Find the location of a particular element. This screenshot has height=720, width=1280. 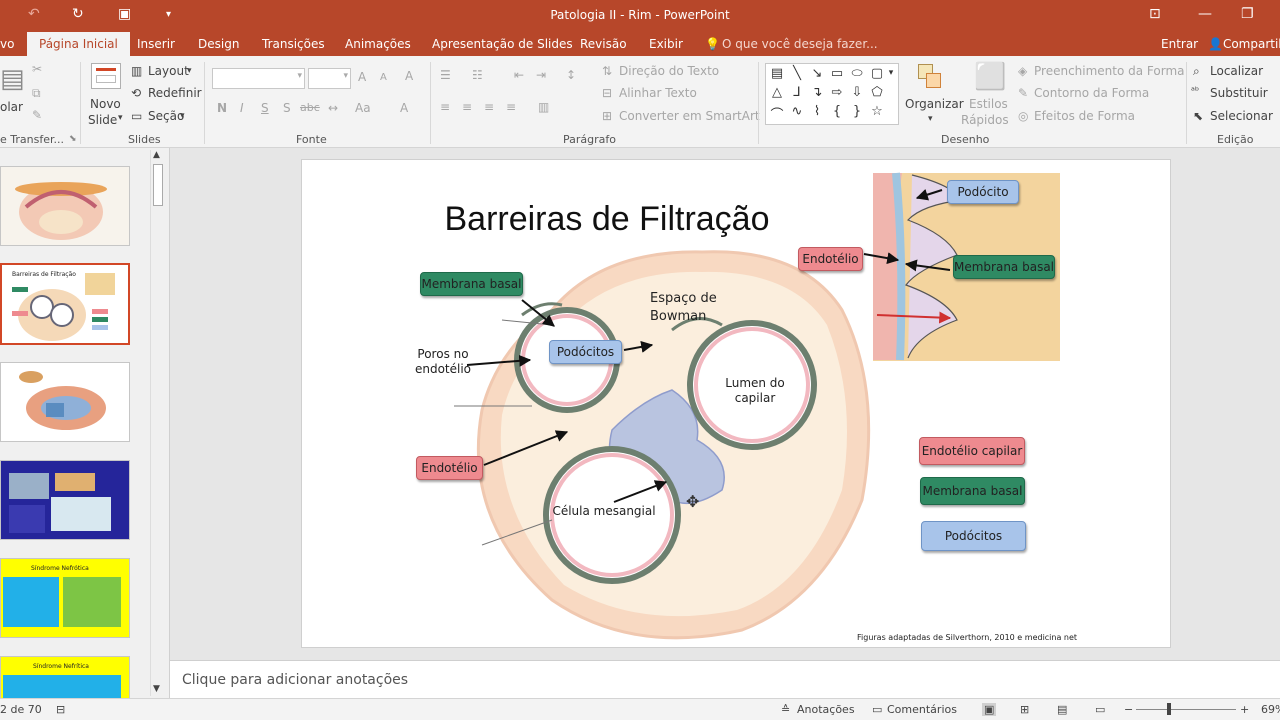

italic-button: I is located at coordinates (242, 108).